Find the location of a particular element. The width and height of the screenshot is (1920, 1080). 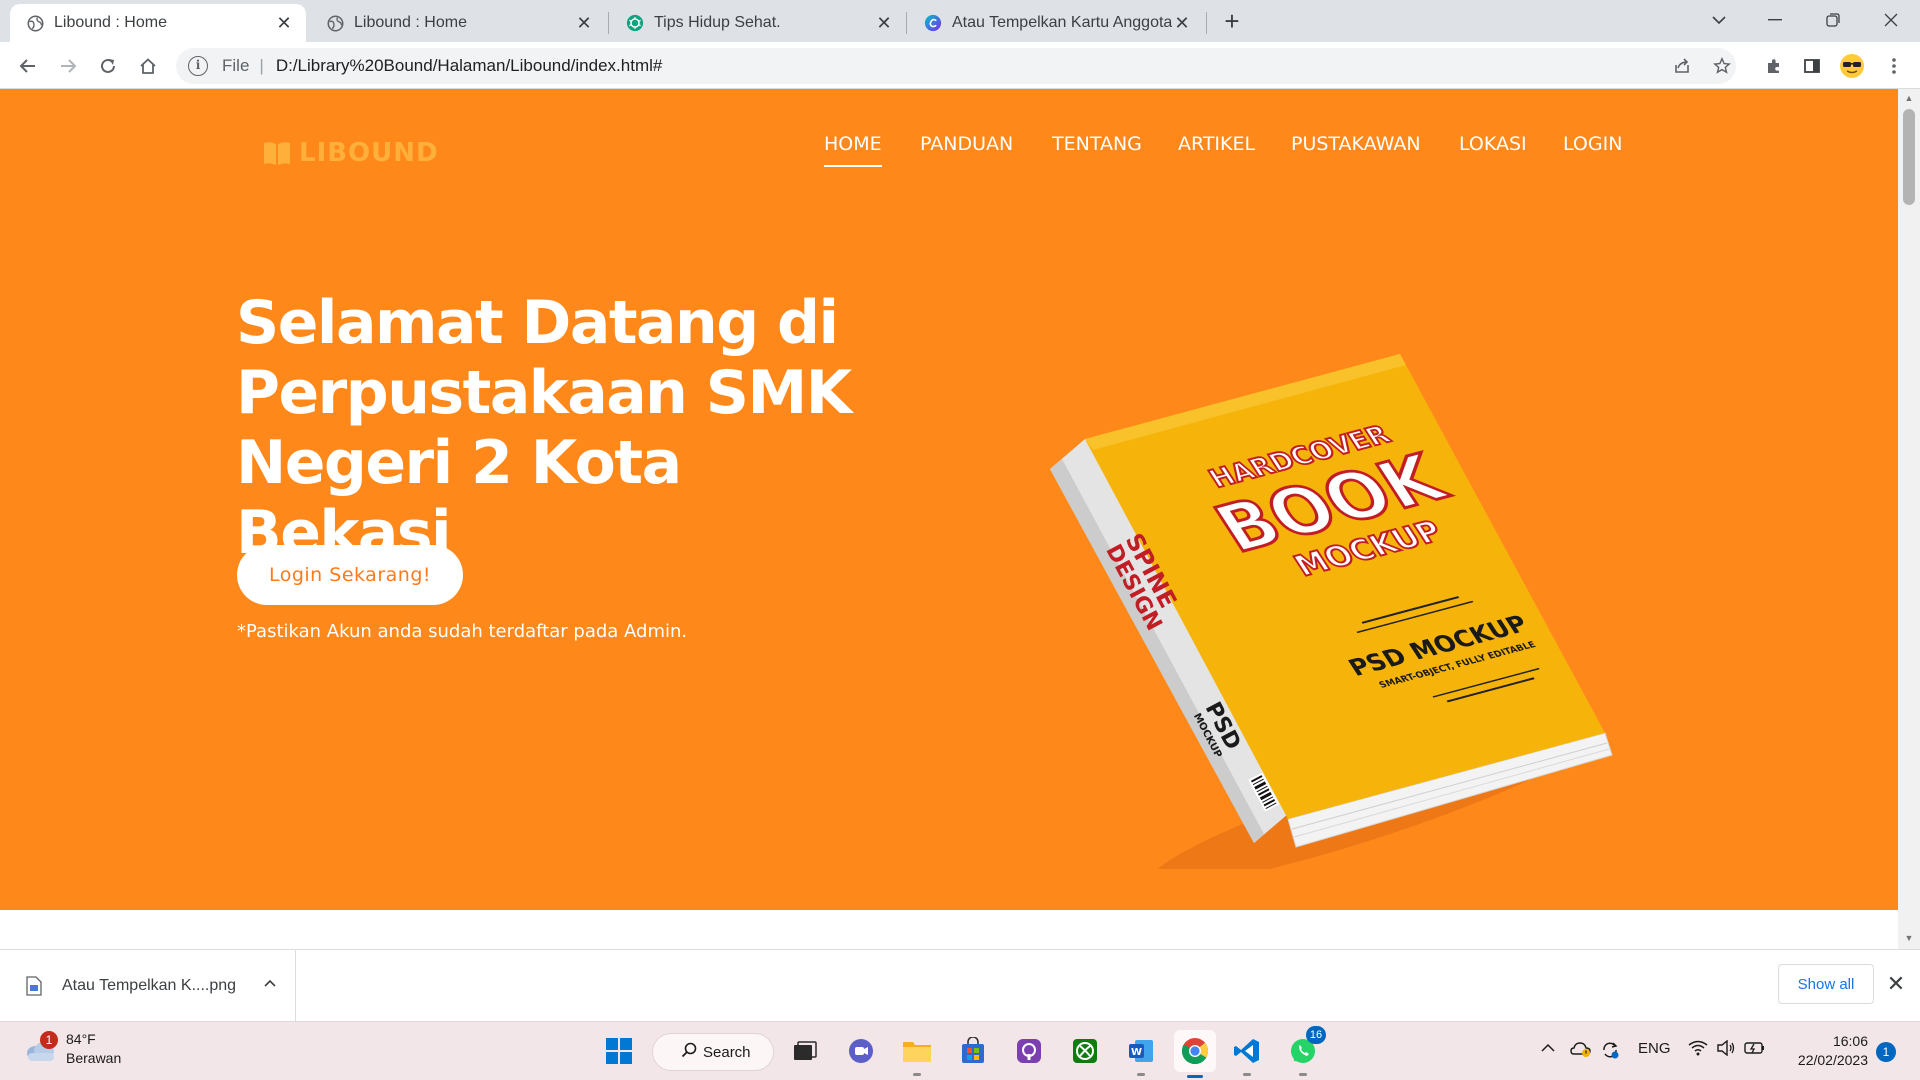

tab-title: Tips Hidup Sehat. is located at coordinates (717, 22).